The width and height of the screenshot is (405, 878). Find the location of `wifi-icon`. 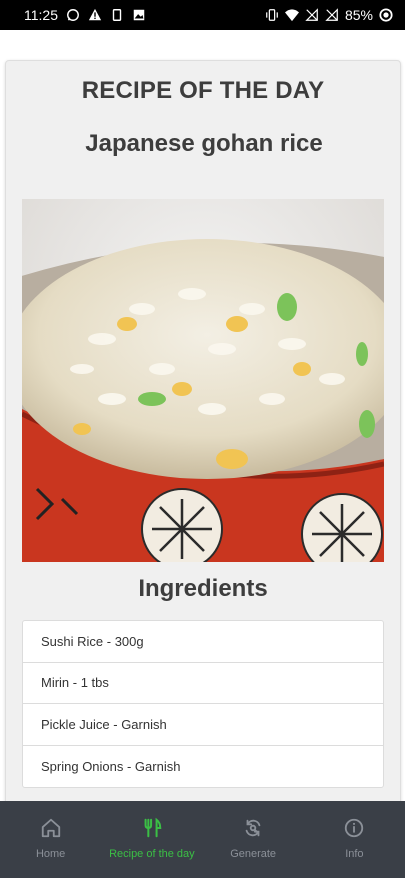

wifi-icon is located at coordinates (291, 15).